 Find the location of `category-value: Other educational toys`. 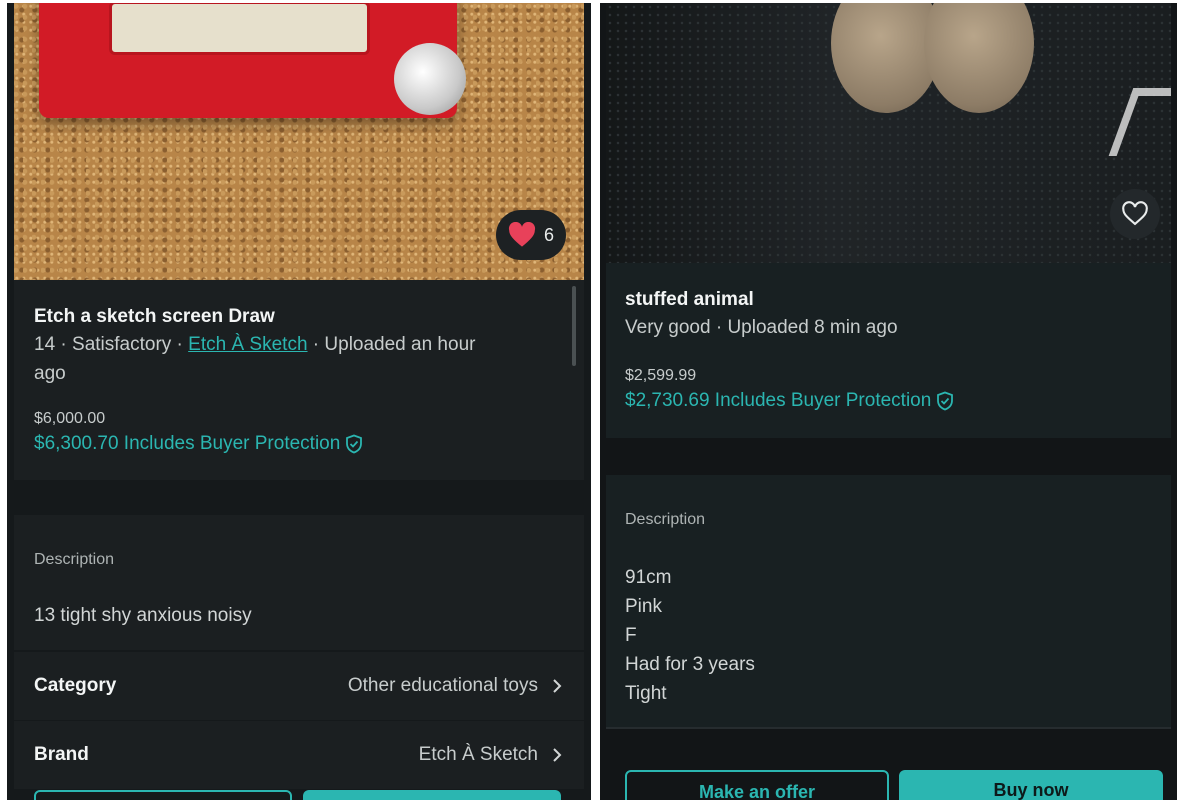

category-value: Other educational toys is located at coordinates (442, 685).